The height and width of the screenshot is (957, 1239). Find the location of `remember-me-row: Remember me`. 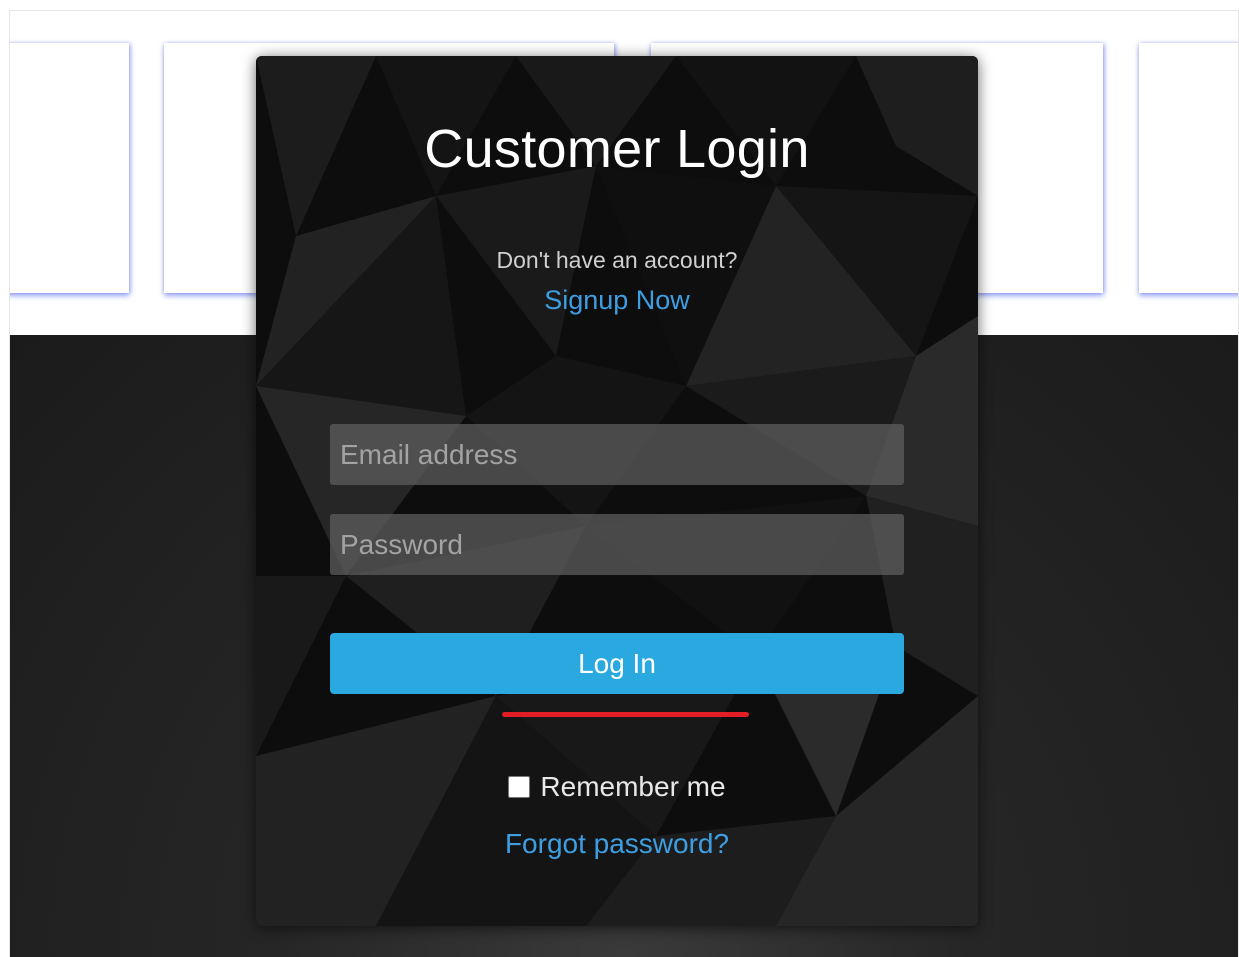

remember-me-row: Remember me is located at coordinates (617, 787).